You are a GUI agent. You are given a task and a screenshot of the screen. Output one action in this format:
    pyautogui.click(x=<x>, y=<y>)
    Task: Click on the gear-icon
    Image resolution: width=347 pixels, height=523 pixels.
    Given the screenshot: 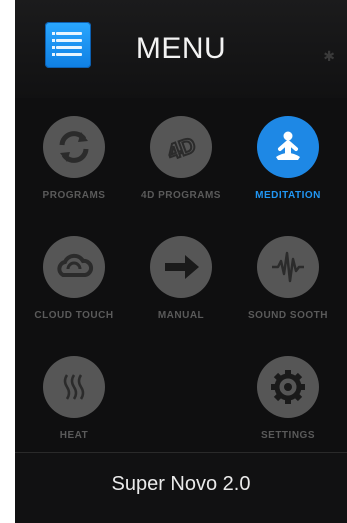 What is the action you would take?
    pyautogui.click(x=288, y=387)
    